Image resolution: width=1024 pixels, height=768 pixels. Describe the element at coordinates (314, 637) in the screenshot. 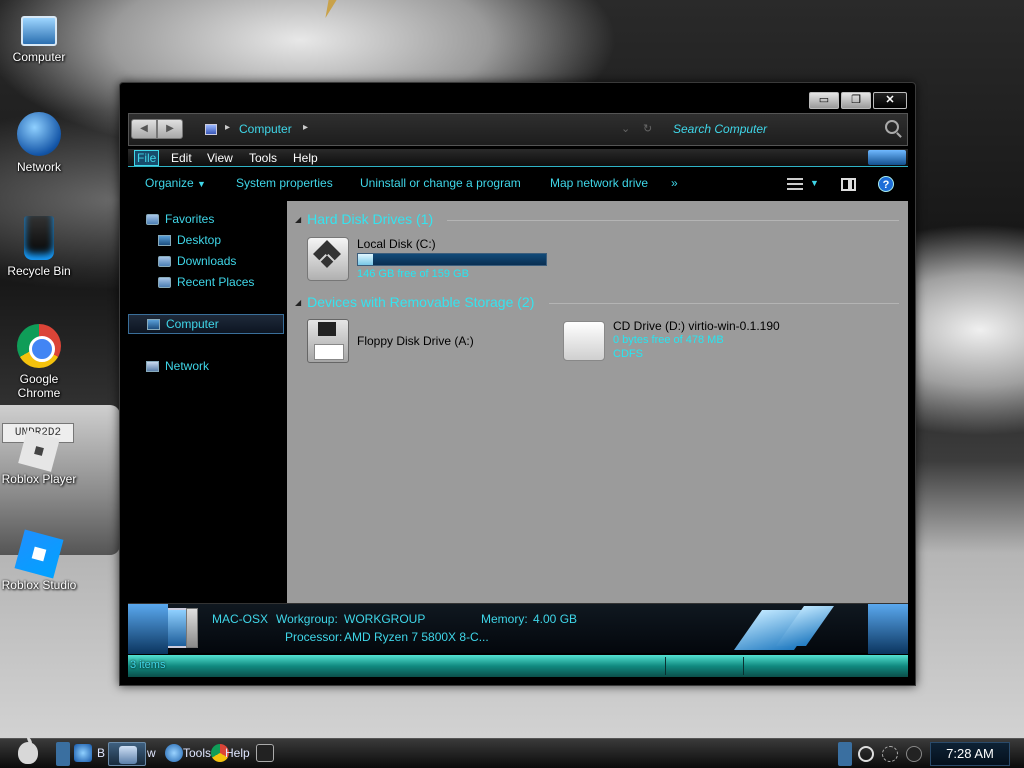

I see `processor-label: Processor:` at that location.